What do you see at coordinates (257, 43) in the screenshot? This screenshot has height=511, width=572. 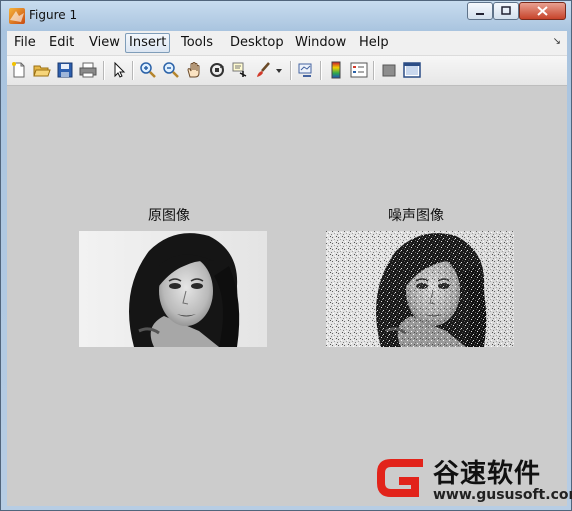 I see `menu-desktop: Desktop` at bounding box center [257, 43].